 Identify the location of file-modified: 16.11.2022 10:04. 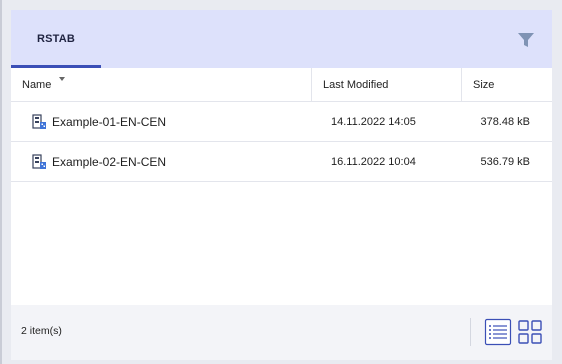
(373, 161).